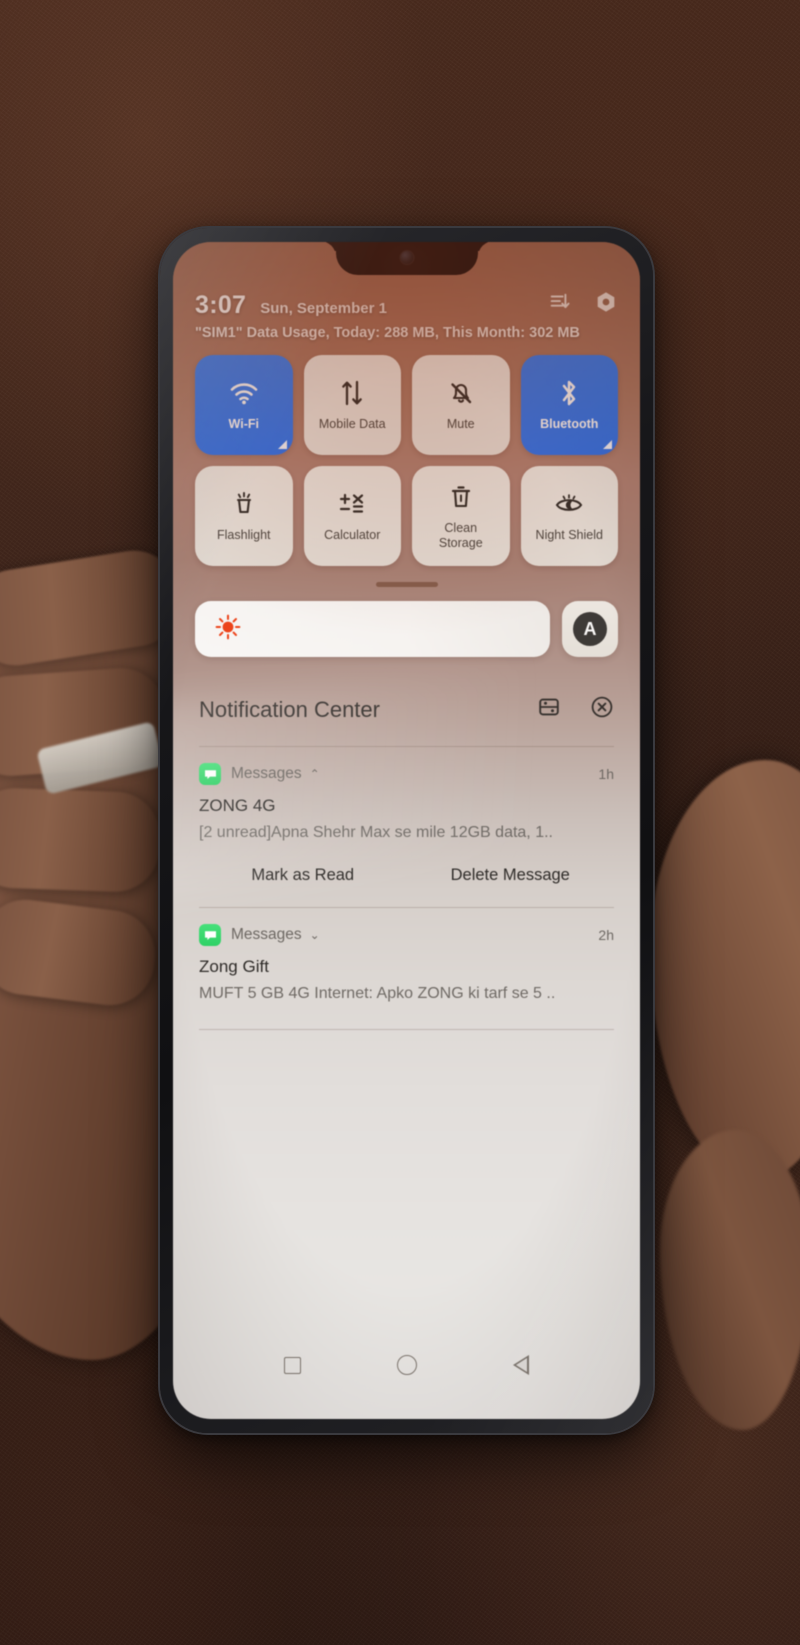 This screenshot has width=800, height=1645. I want to click on home-circle-icon, so click(407, 1365).